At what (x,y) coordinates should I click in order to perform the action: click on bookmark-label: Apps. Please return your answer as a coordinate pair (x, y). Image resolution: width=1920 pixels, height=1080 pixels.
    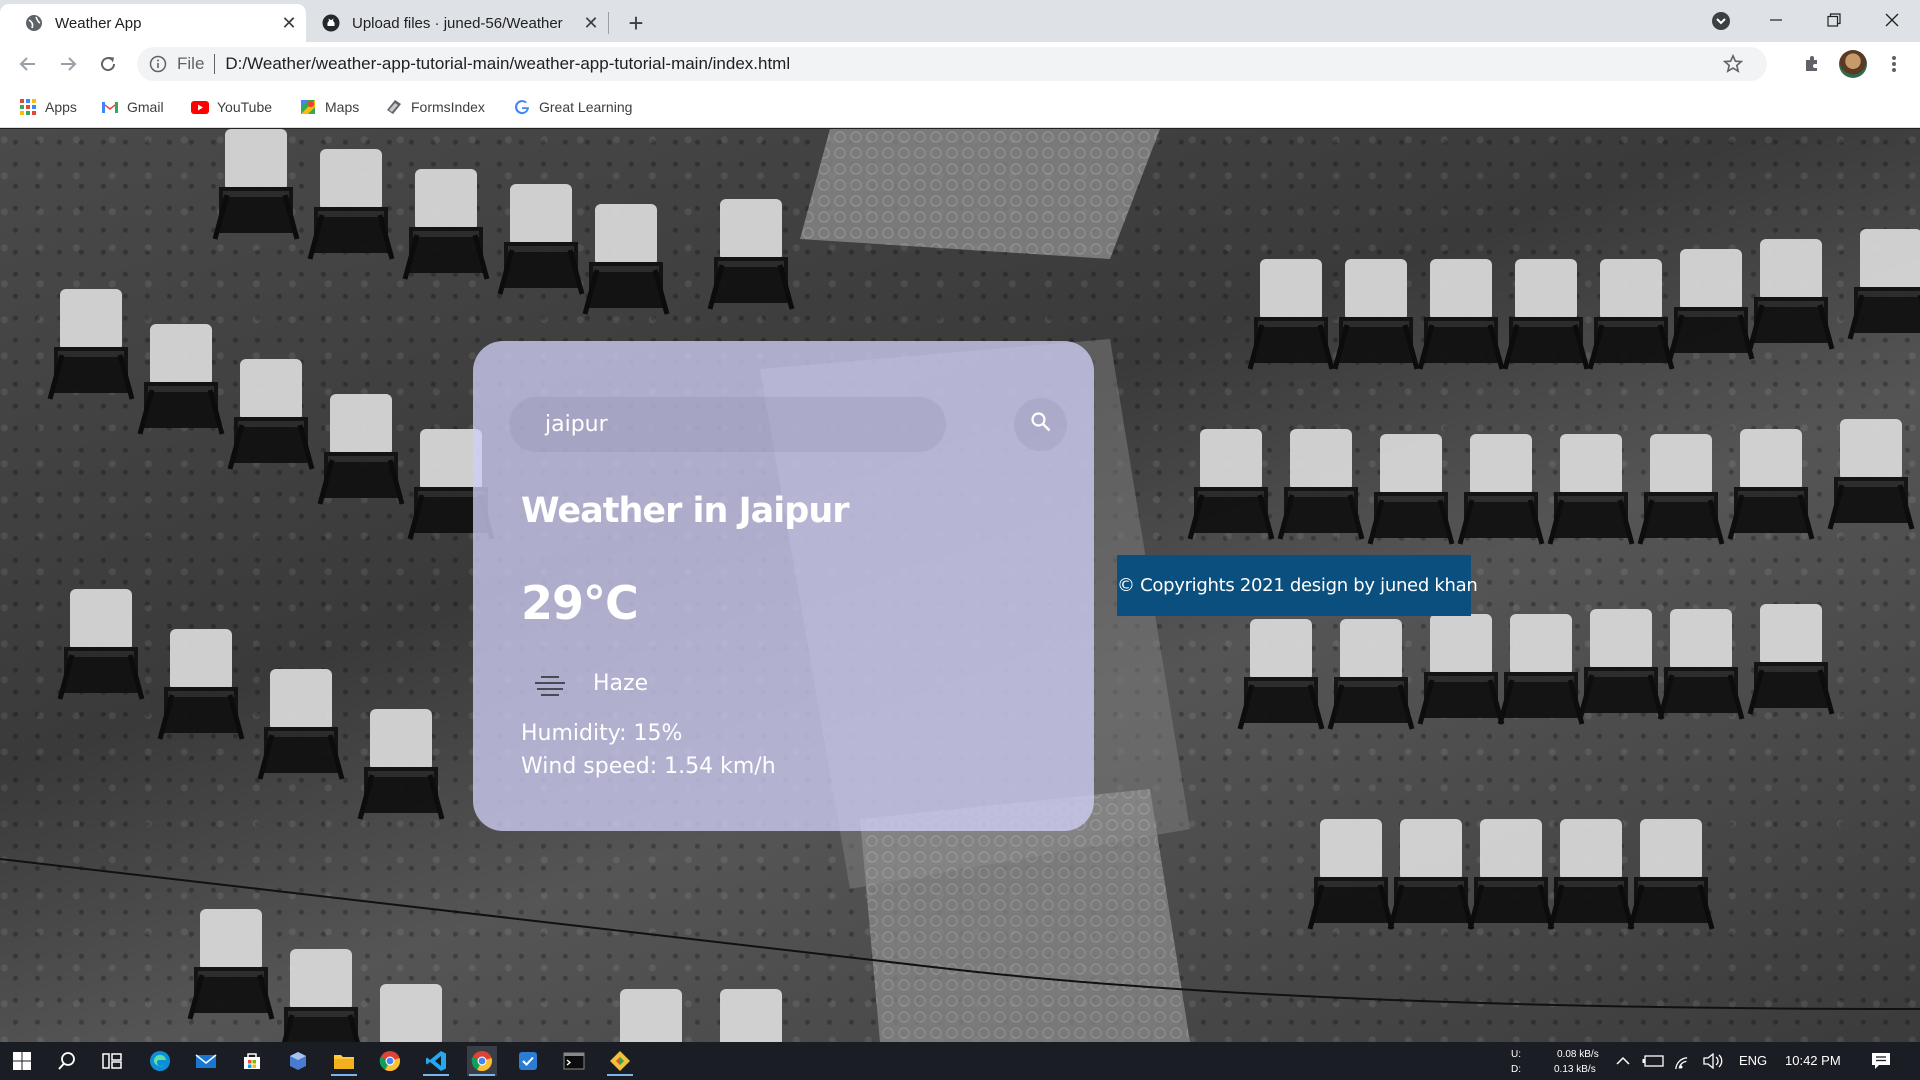
    Looking at the image, I should click on (61, 107).